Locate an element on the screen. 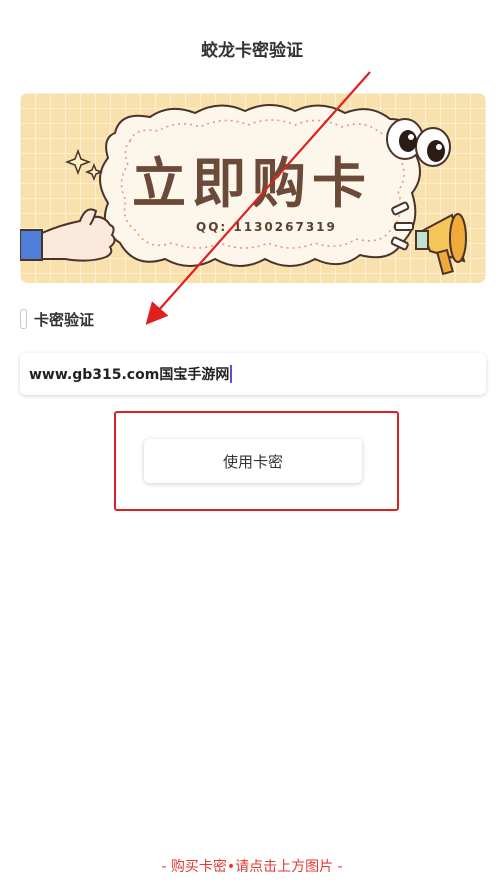 This screenshot has height=893, width=504. section-header: 卡密验证 is located at coordinates (57, 319).